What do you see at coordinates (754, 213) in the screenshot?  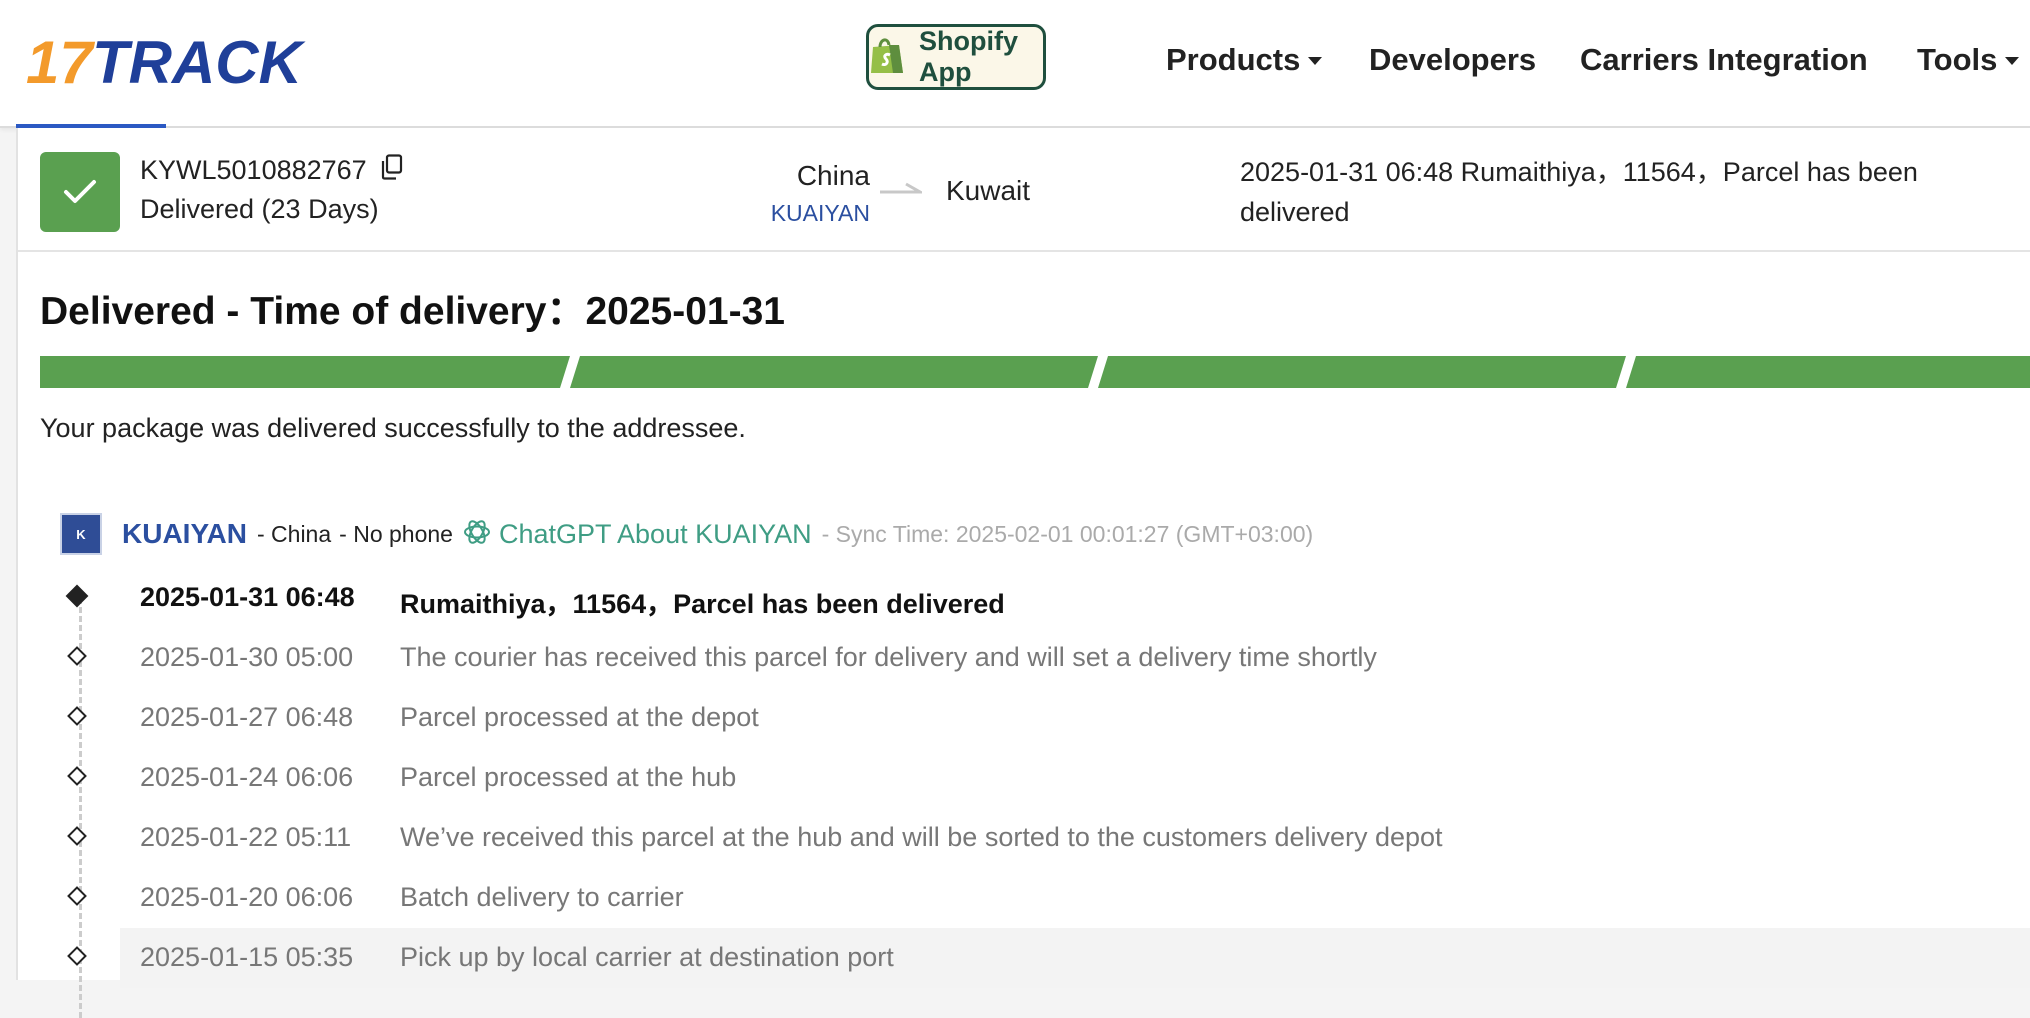 I see `origin-carrier-link: KUAIYAN` at bounding box center [754, 213].